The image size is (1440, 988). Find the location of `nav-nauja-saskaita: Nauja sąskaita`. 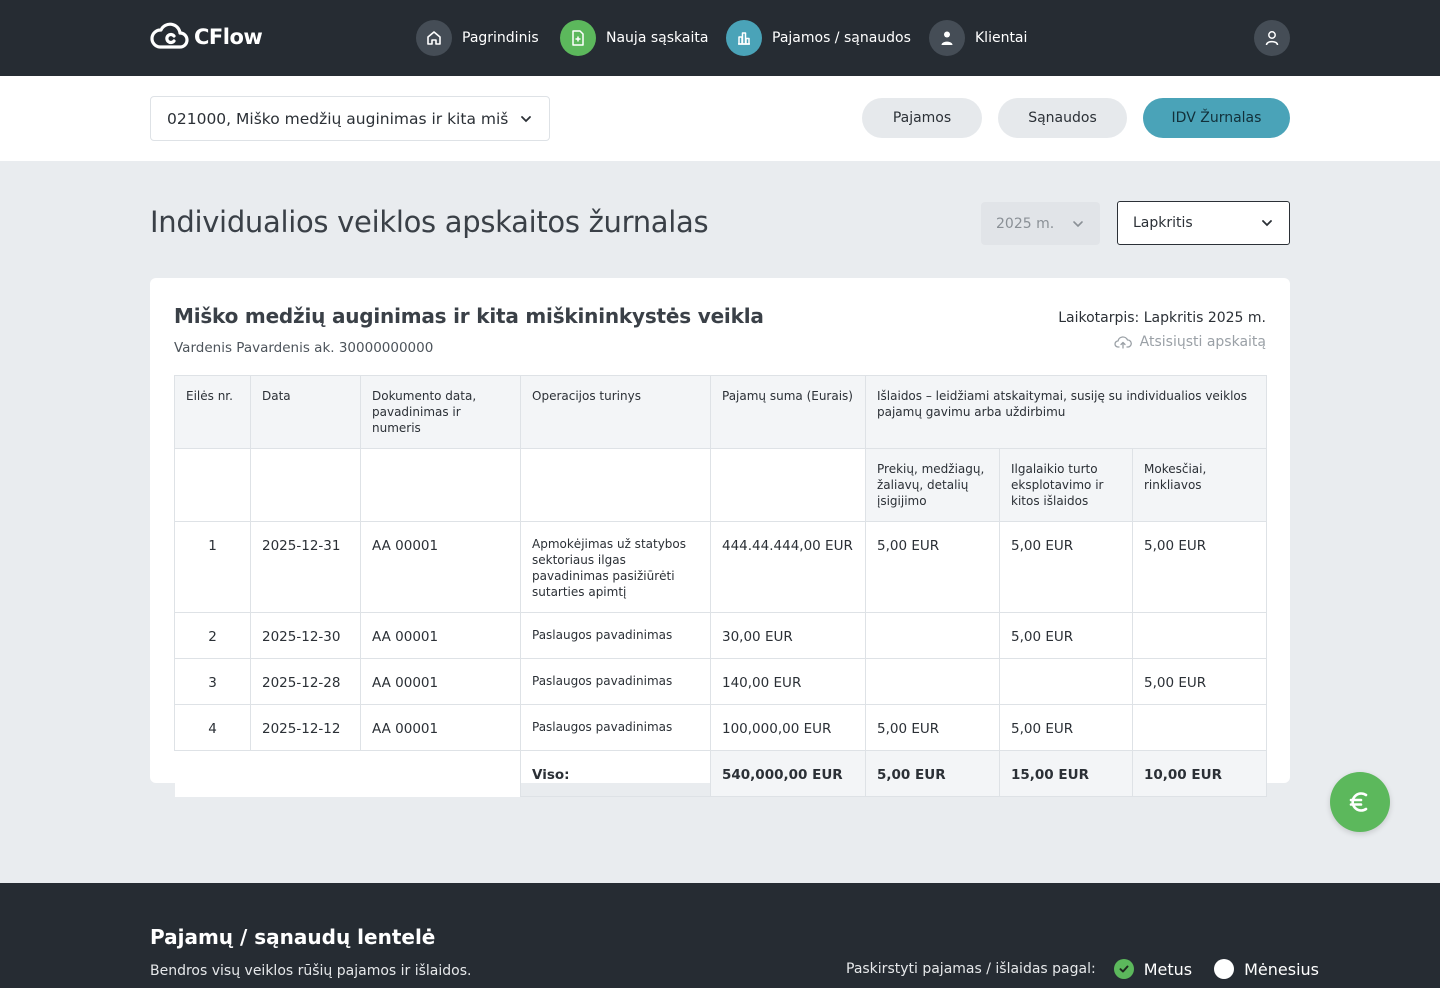

nav-nauja-saskaita: Nauja sąskaita is located at coordinates (634, 38).